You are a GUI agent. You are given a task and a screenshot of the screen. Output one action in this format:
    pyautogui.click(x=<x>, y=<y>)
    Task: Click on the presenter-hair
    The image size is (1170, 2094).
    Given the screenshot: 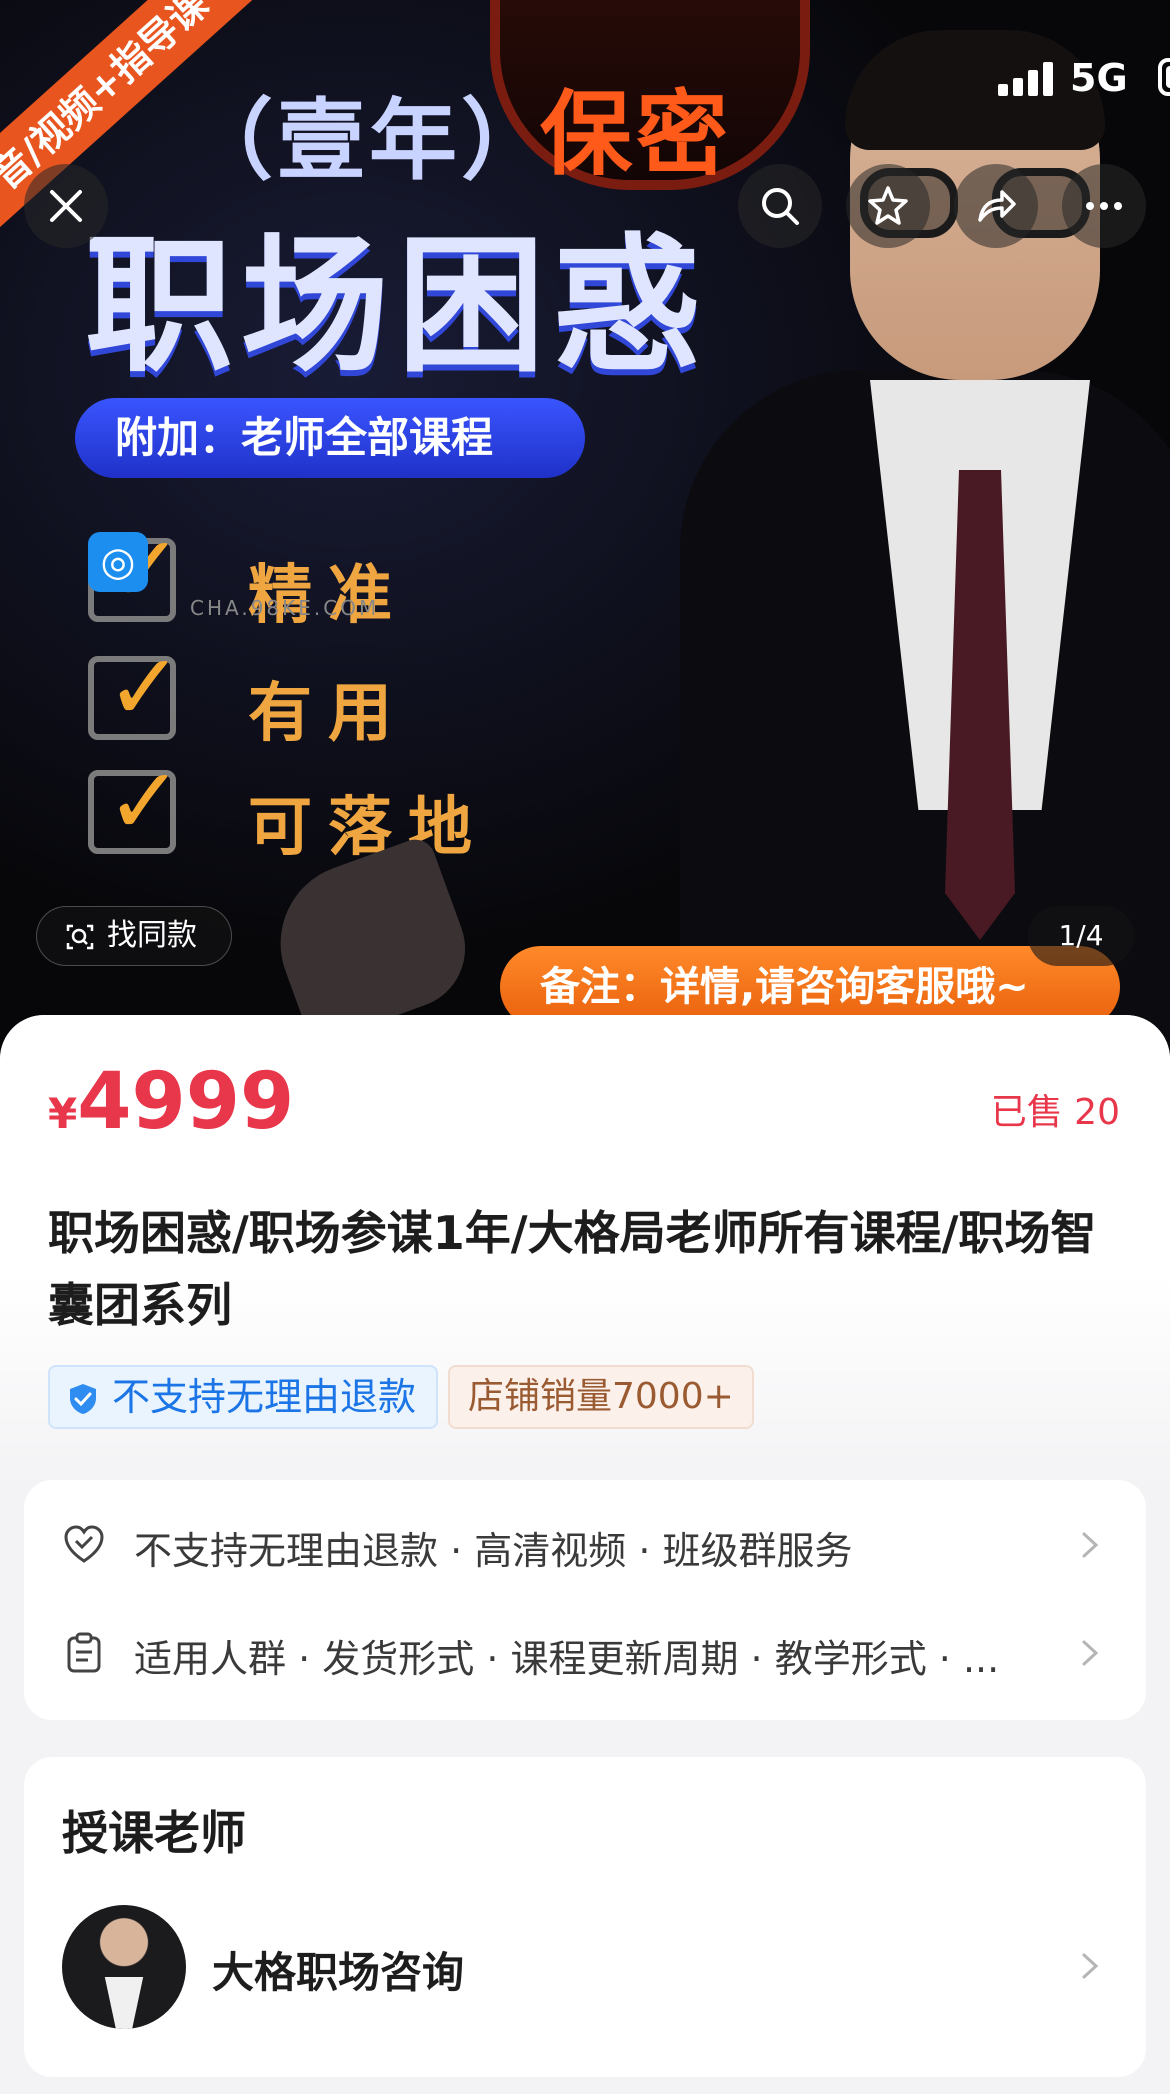 What is the action you would take?
    pyautogui.click(x=975, y=90)
    